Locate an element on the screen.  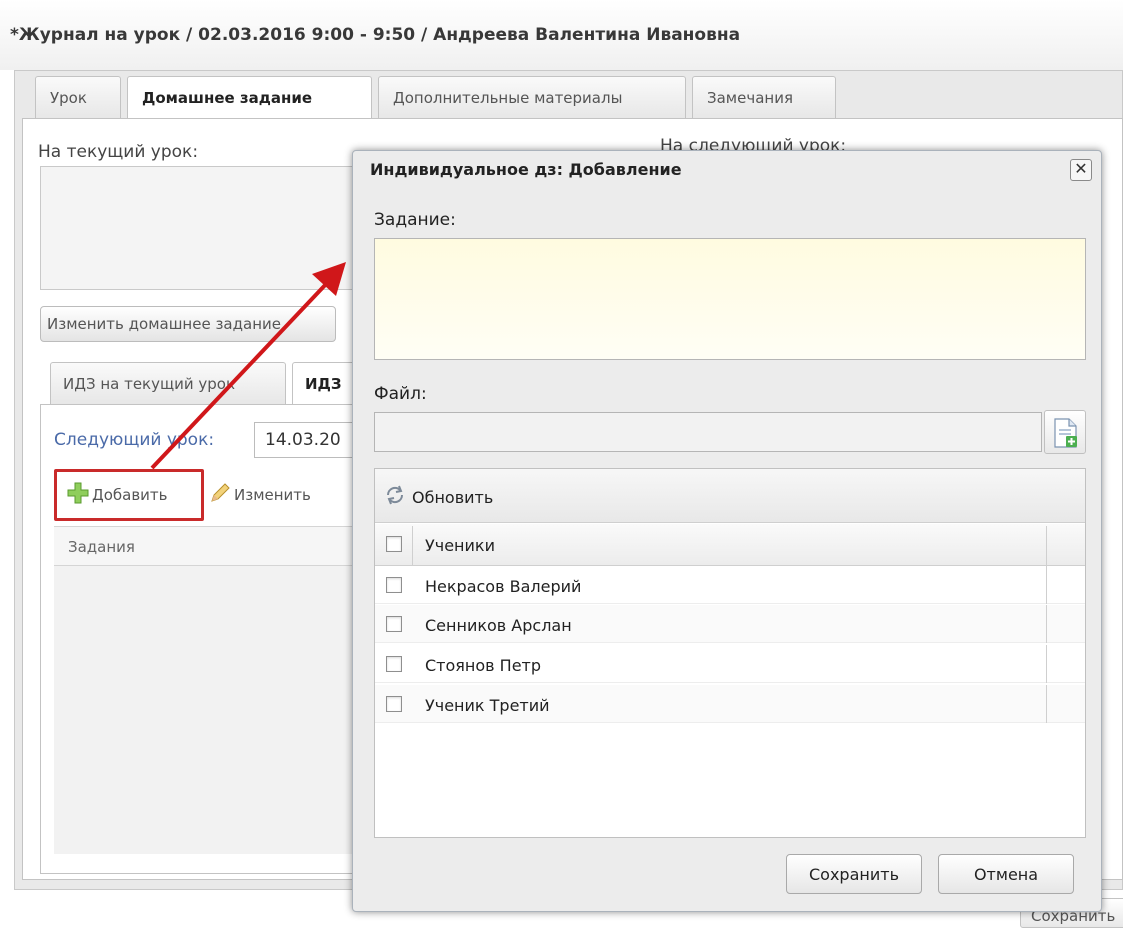
student-name: Стоянов Петр is located at coordinates (483, 665).